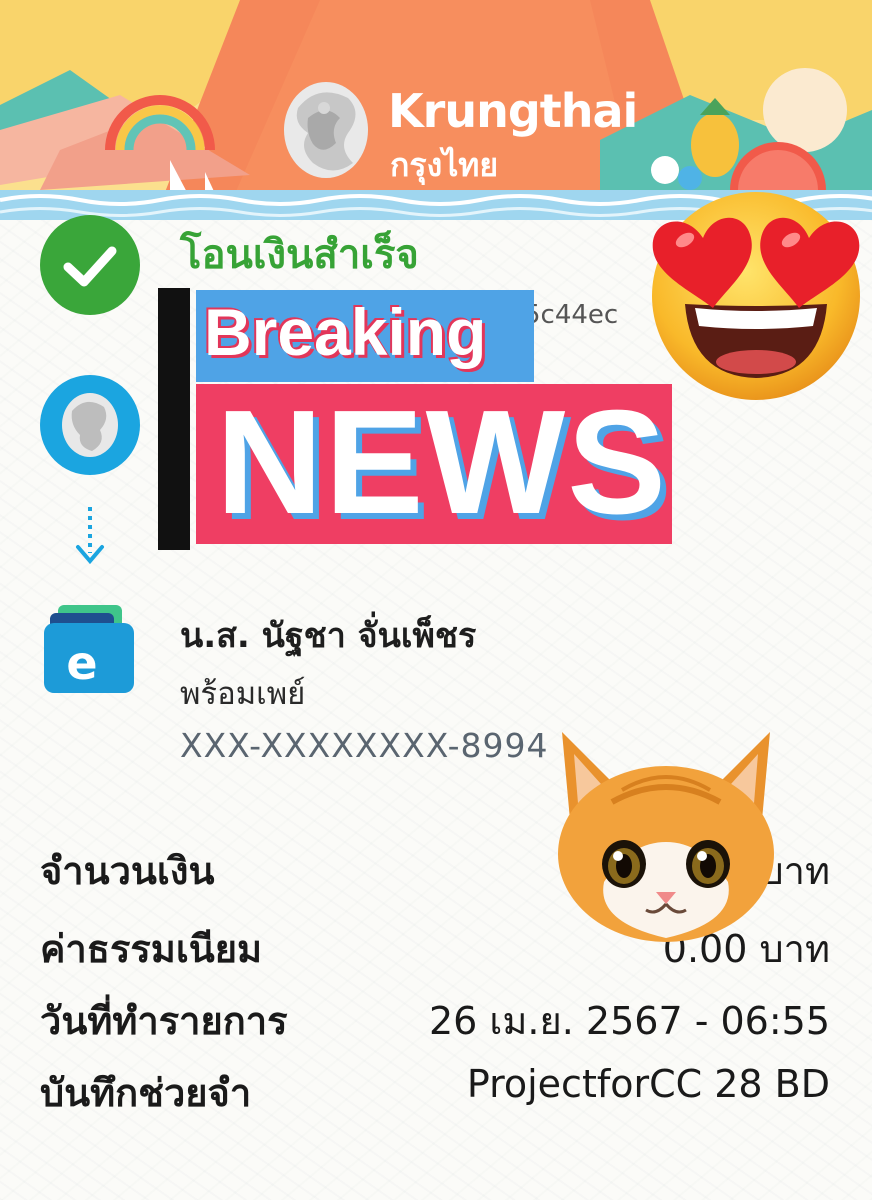 This screenshot has width=872, height=1200. Describe the element at coordinates (81, 663) in the screenshot. I see `svg-text: e` at that location.